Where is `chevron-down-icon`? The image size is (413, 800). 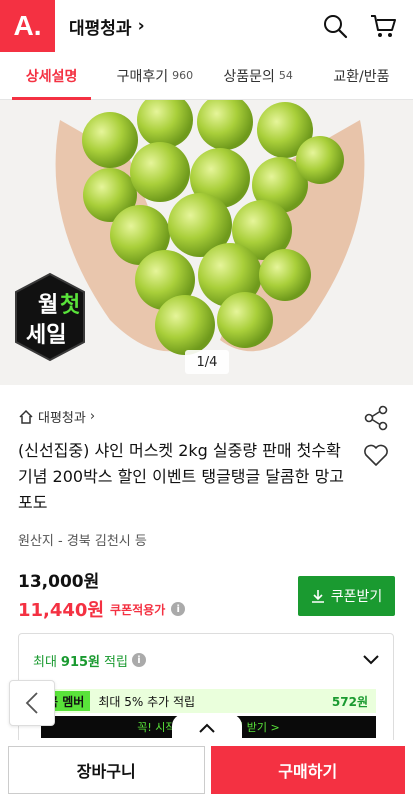 chevron-down-icon is located at coordinates (371, 660).